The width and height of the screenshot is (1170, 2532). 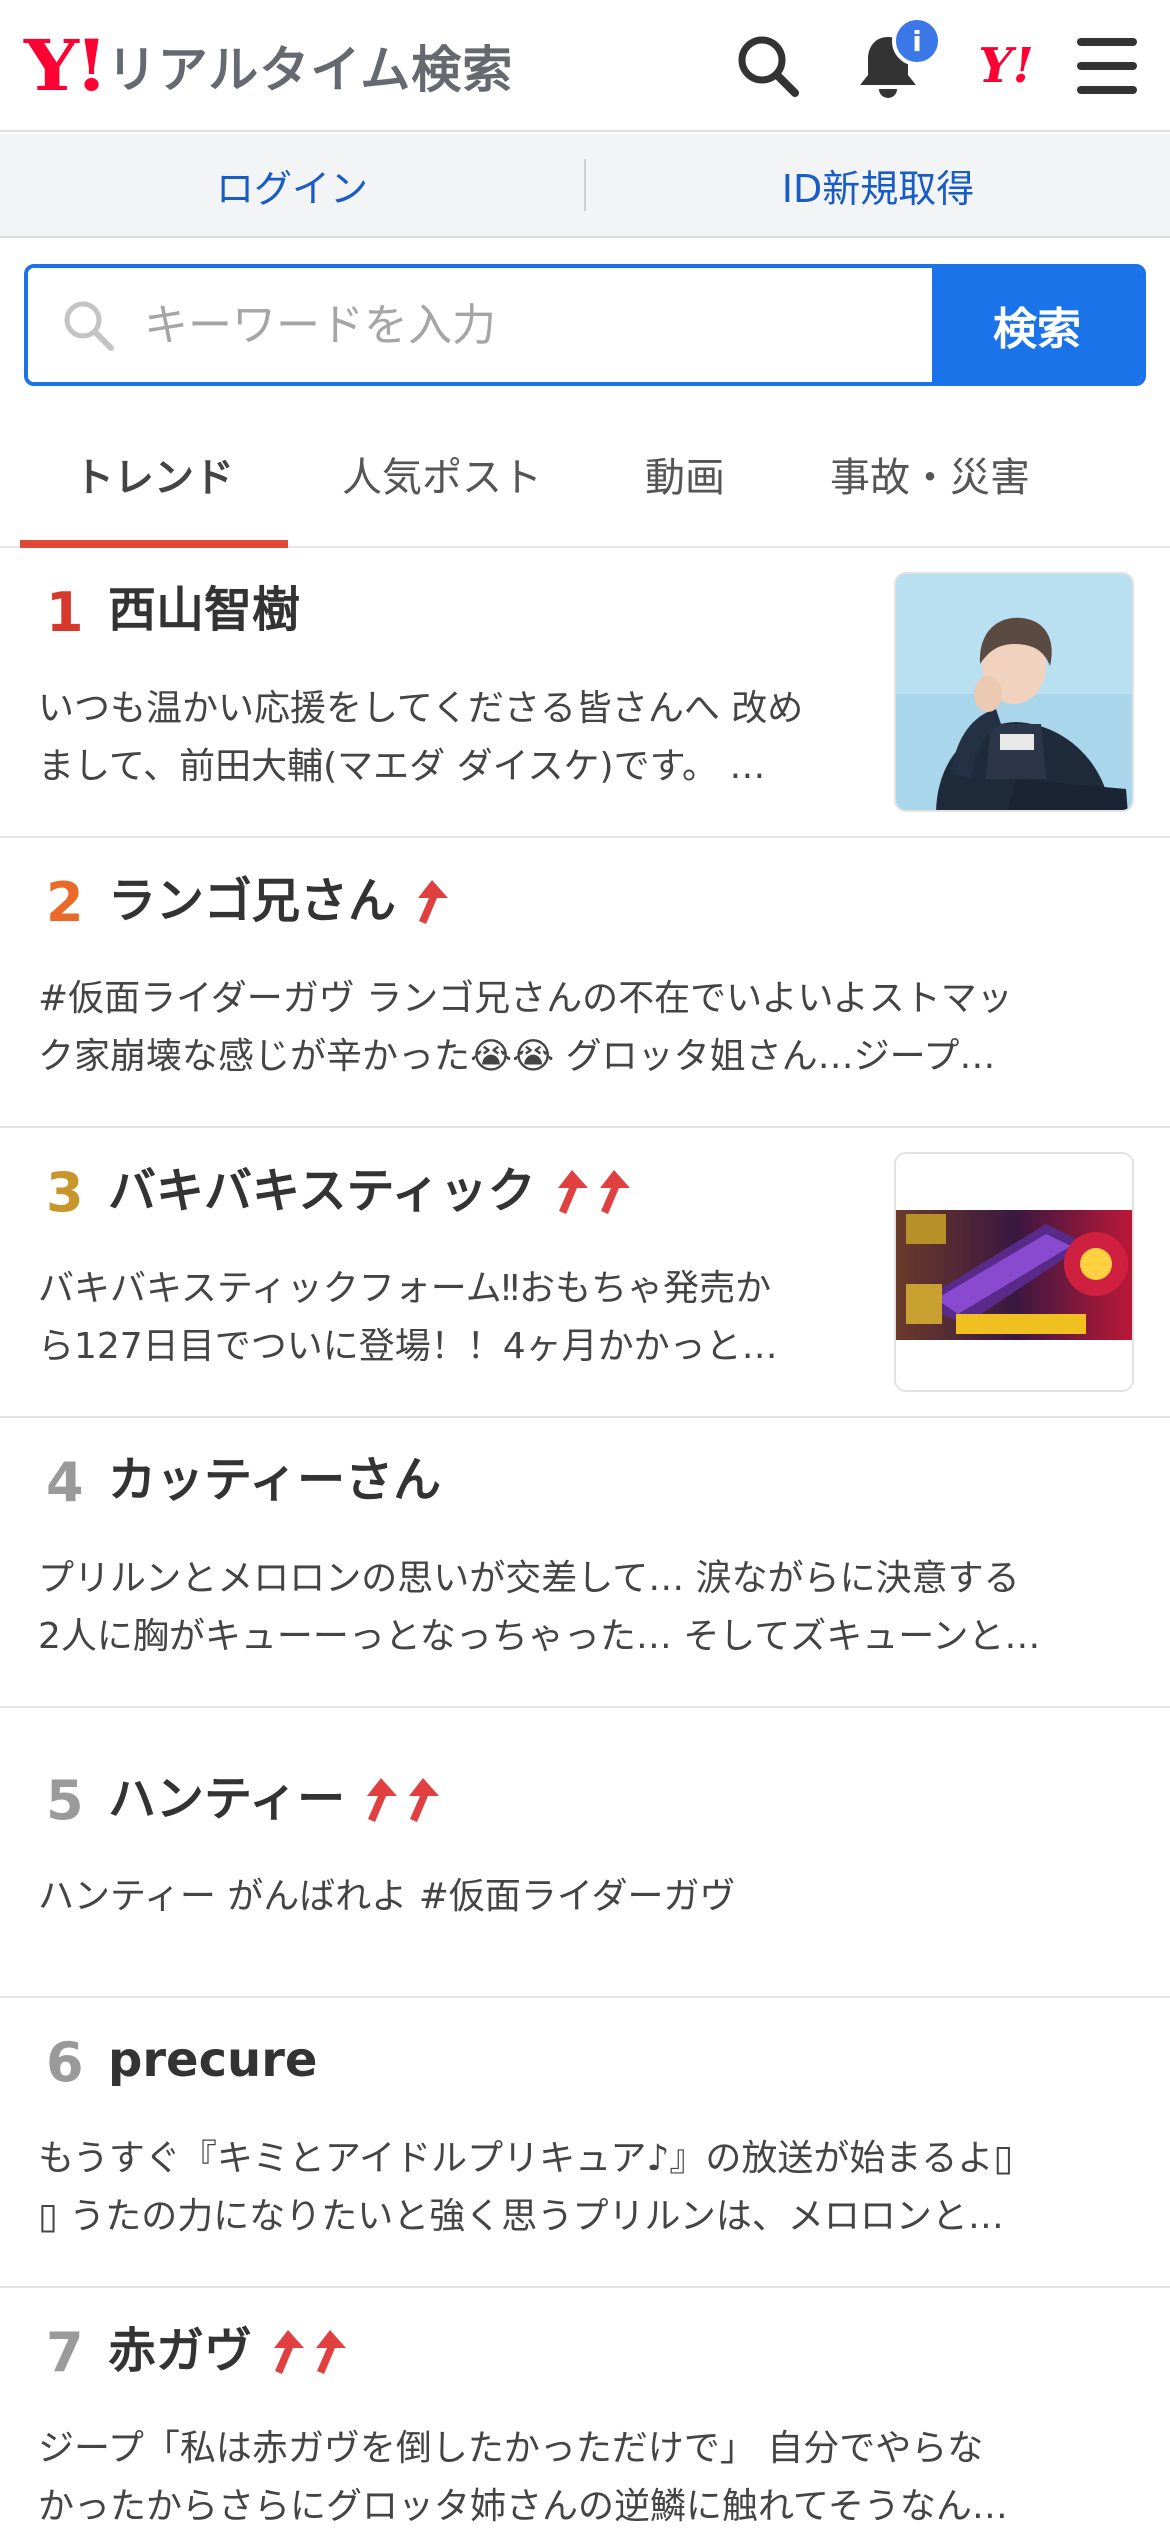 I want to click on search-form: 検索, so click(x=585, y=325).